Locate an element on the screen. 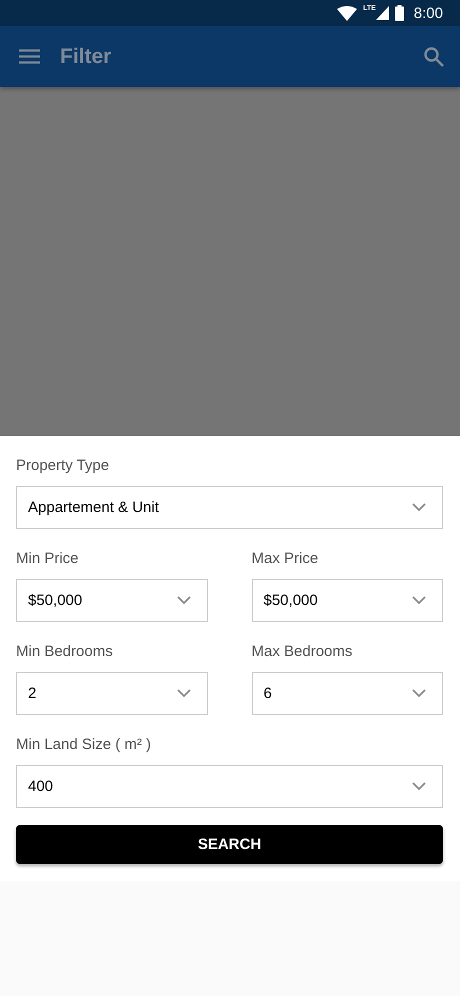 This screenshot has height=996, width=460. wifi-icon is located at coordinates (347, 13).